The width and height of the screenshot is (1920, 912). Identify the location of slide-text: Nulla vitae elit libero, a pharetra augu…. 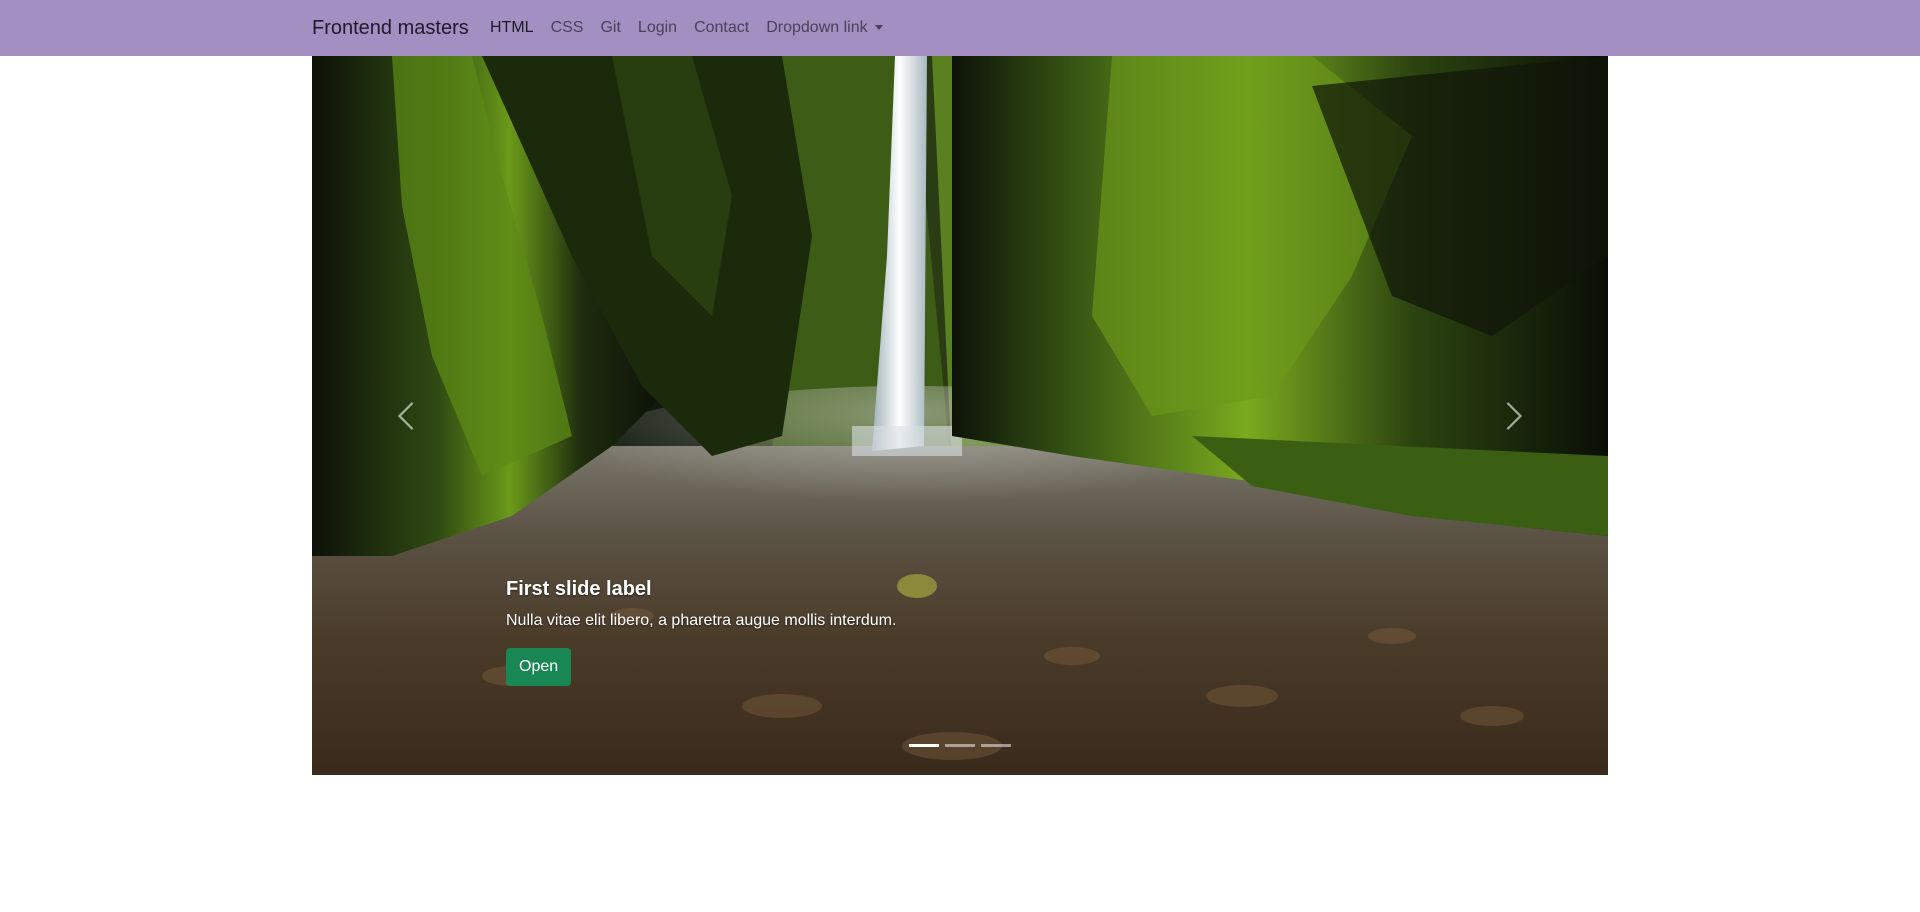
(701, 620).